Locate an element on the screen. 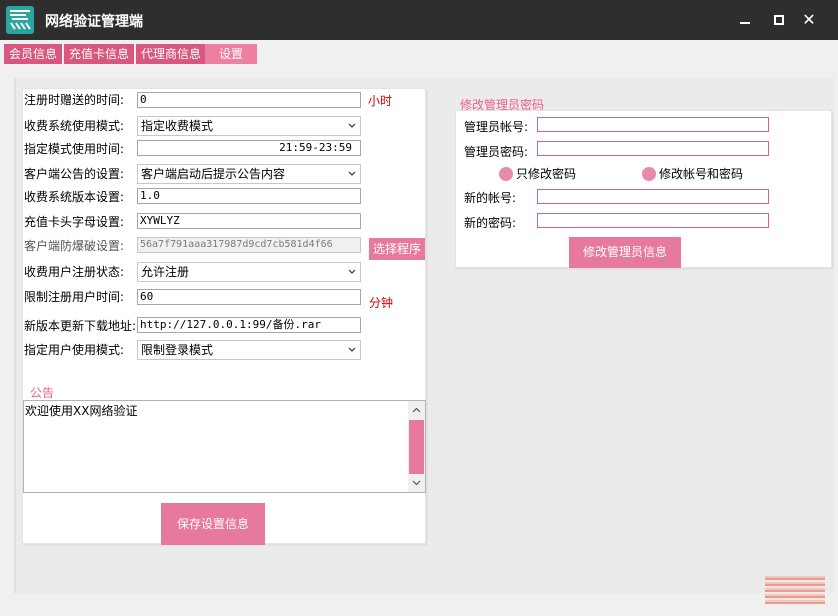  charge-mode-select: 指定收费模式 is located at coordinates (249, 126).